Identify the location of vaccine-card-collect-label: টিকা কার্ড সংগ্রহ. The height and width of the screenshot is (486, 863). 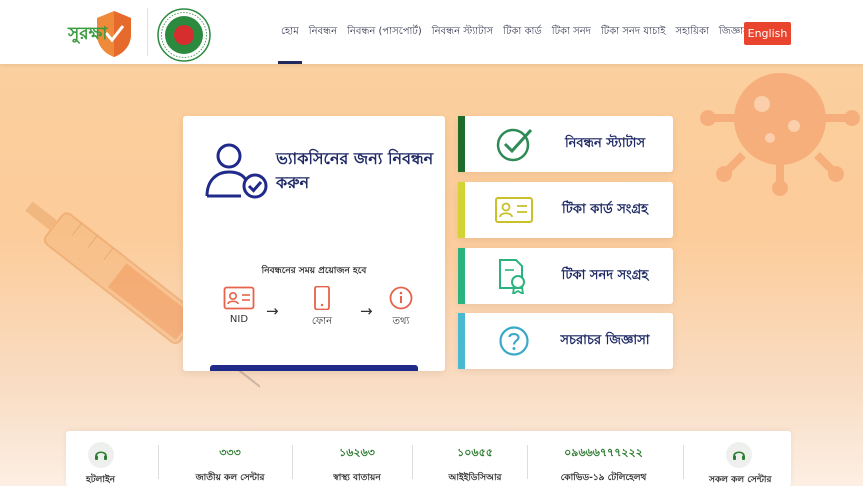
(605, 209).